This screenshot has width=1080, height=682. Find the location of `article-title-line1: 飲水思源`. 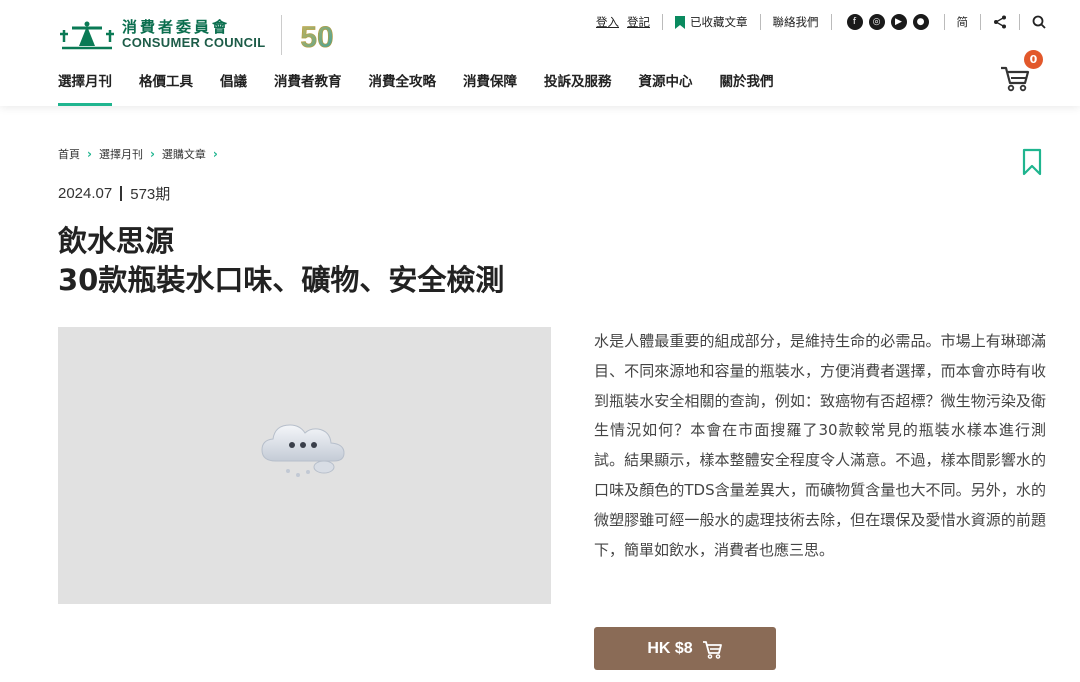

article-title-line1: 飲水思源 is located at coordinates (116, 241).